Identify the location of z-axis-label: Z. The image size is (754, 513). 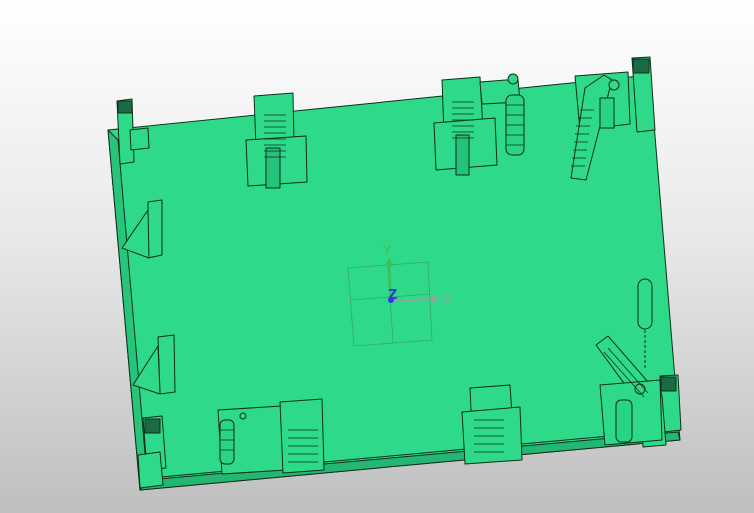
(393, 295).